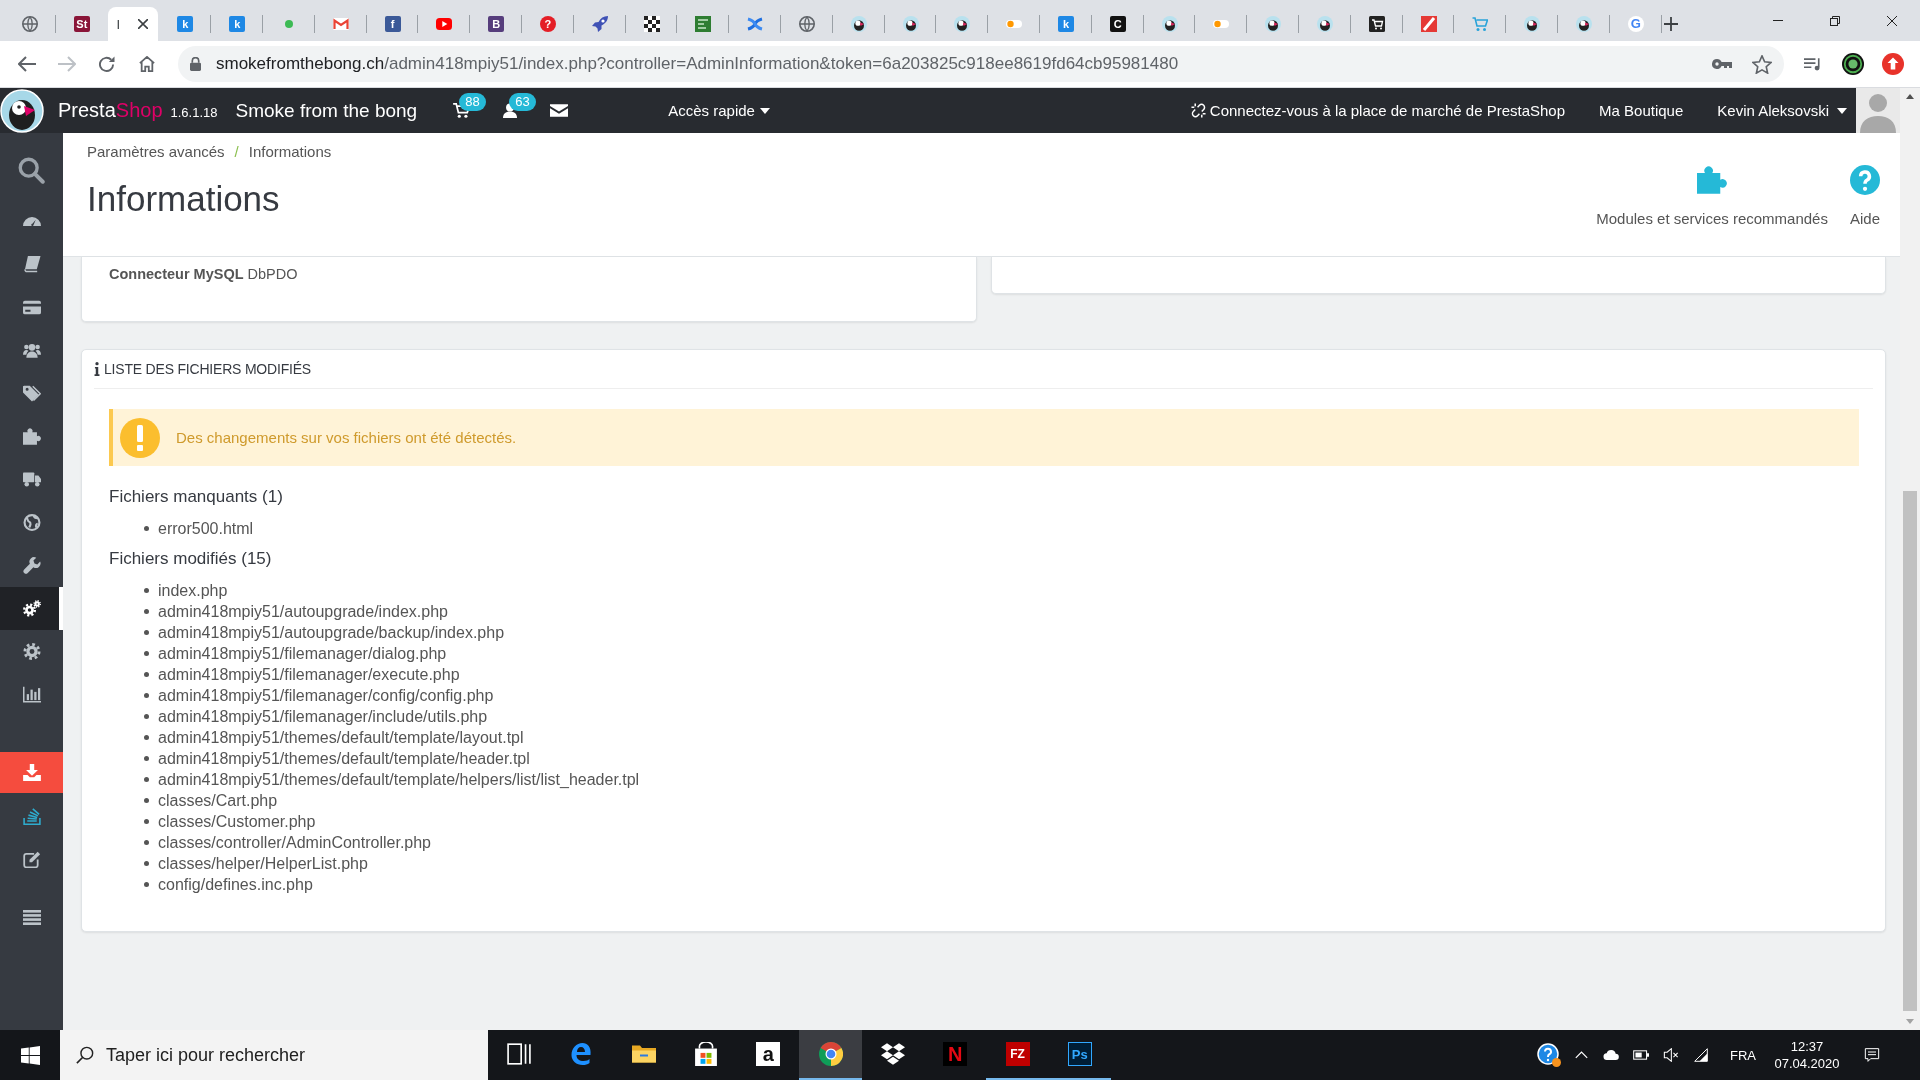 The width and height of the screenshot is (1920, 1080). What do you see at coordinates (1872, 1055) in the screenshot?
I see `notifications-icon` at bounding box center [1872, 1055].